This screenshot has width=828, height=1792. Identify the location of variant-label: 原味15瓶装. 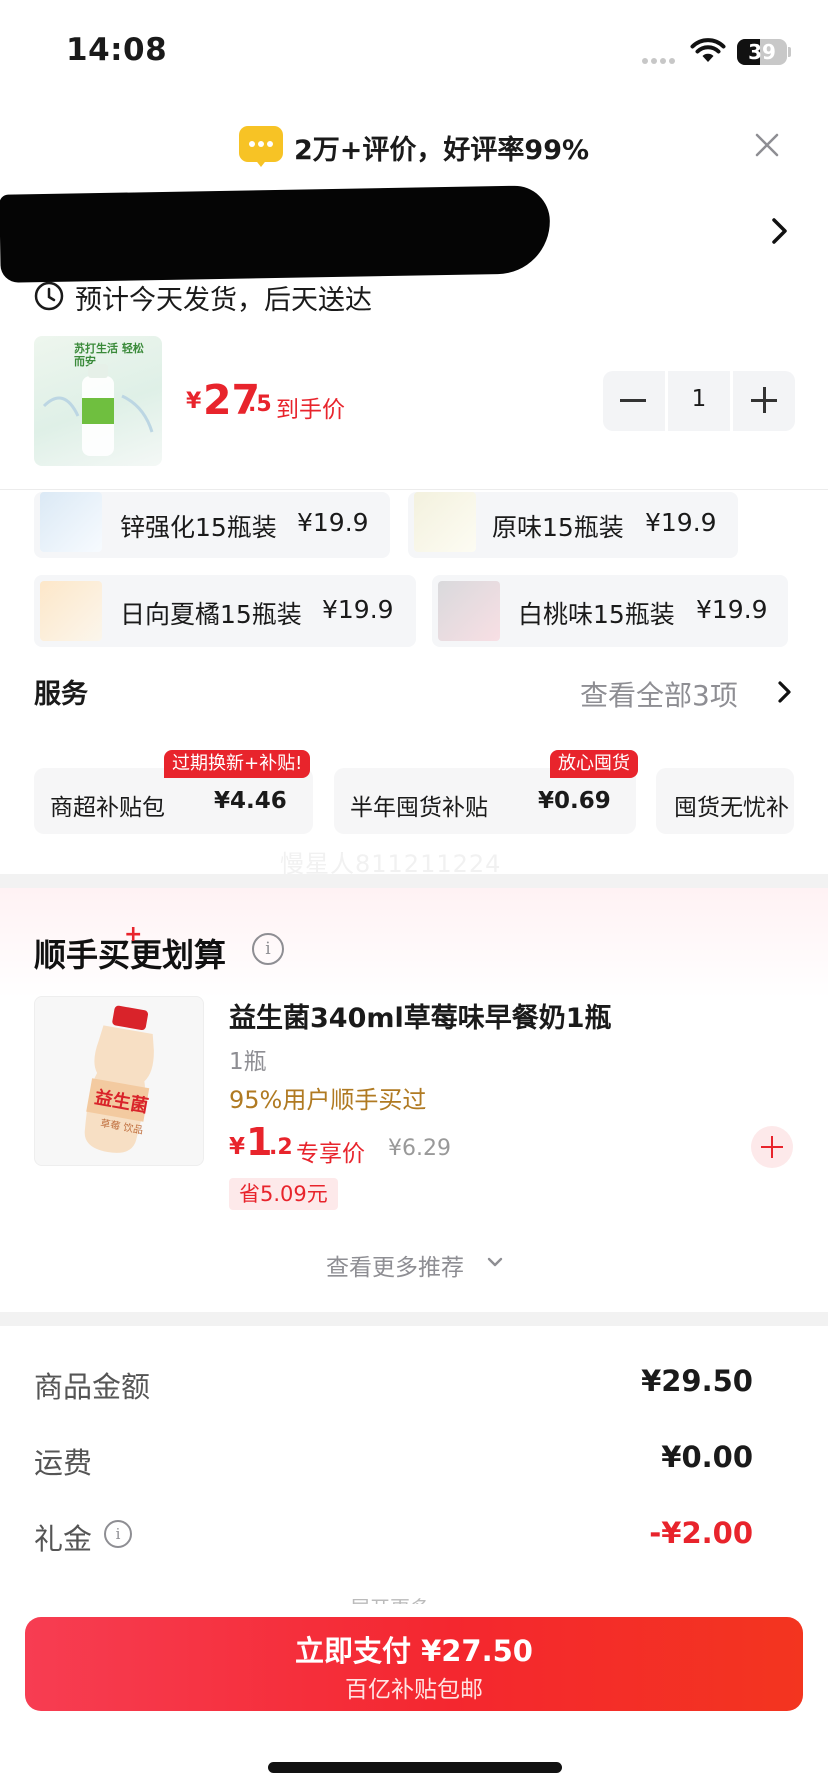
(558, 527).